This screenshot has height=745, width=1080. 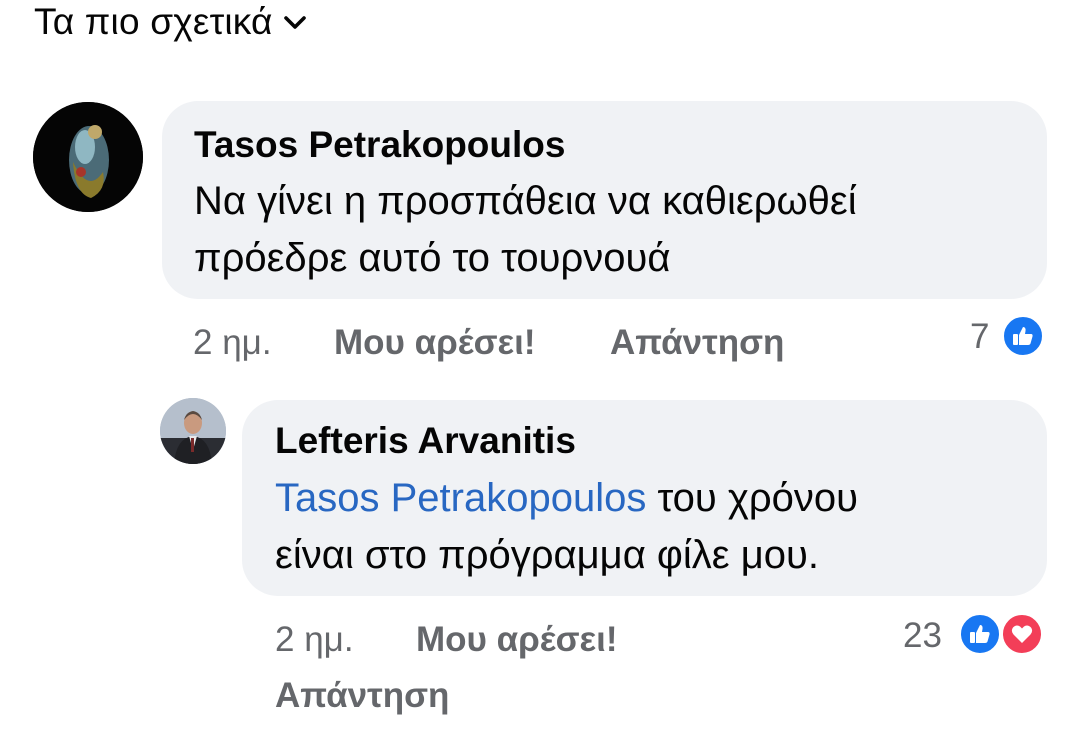 I want to click on love-reaction-icon, so click(x=1022, y=634).